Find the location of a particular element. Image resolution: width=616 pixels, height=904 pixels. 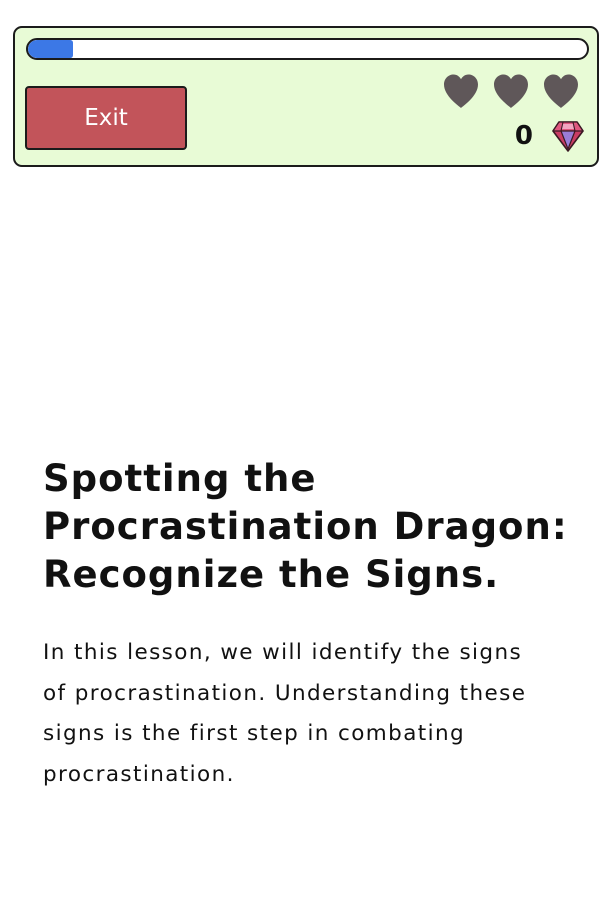

progress-fill is located at coordinates (50, 49).